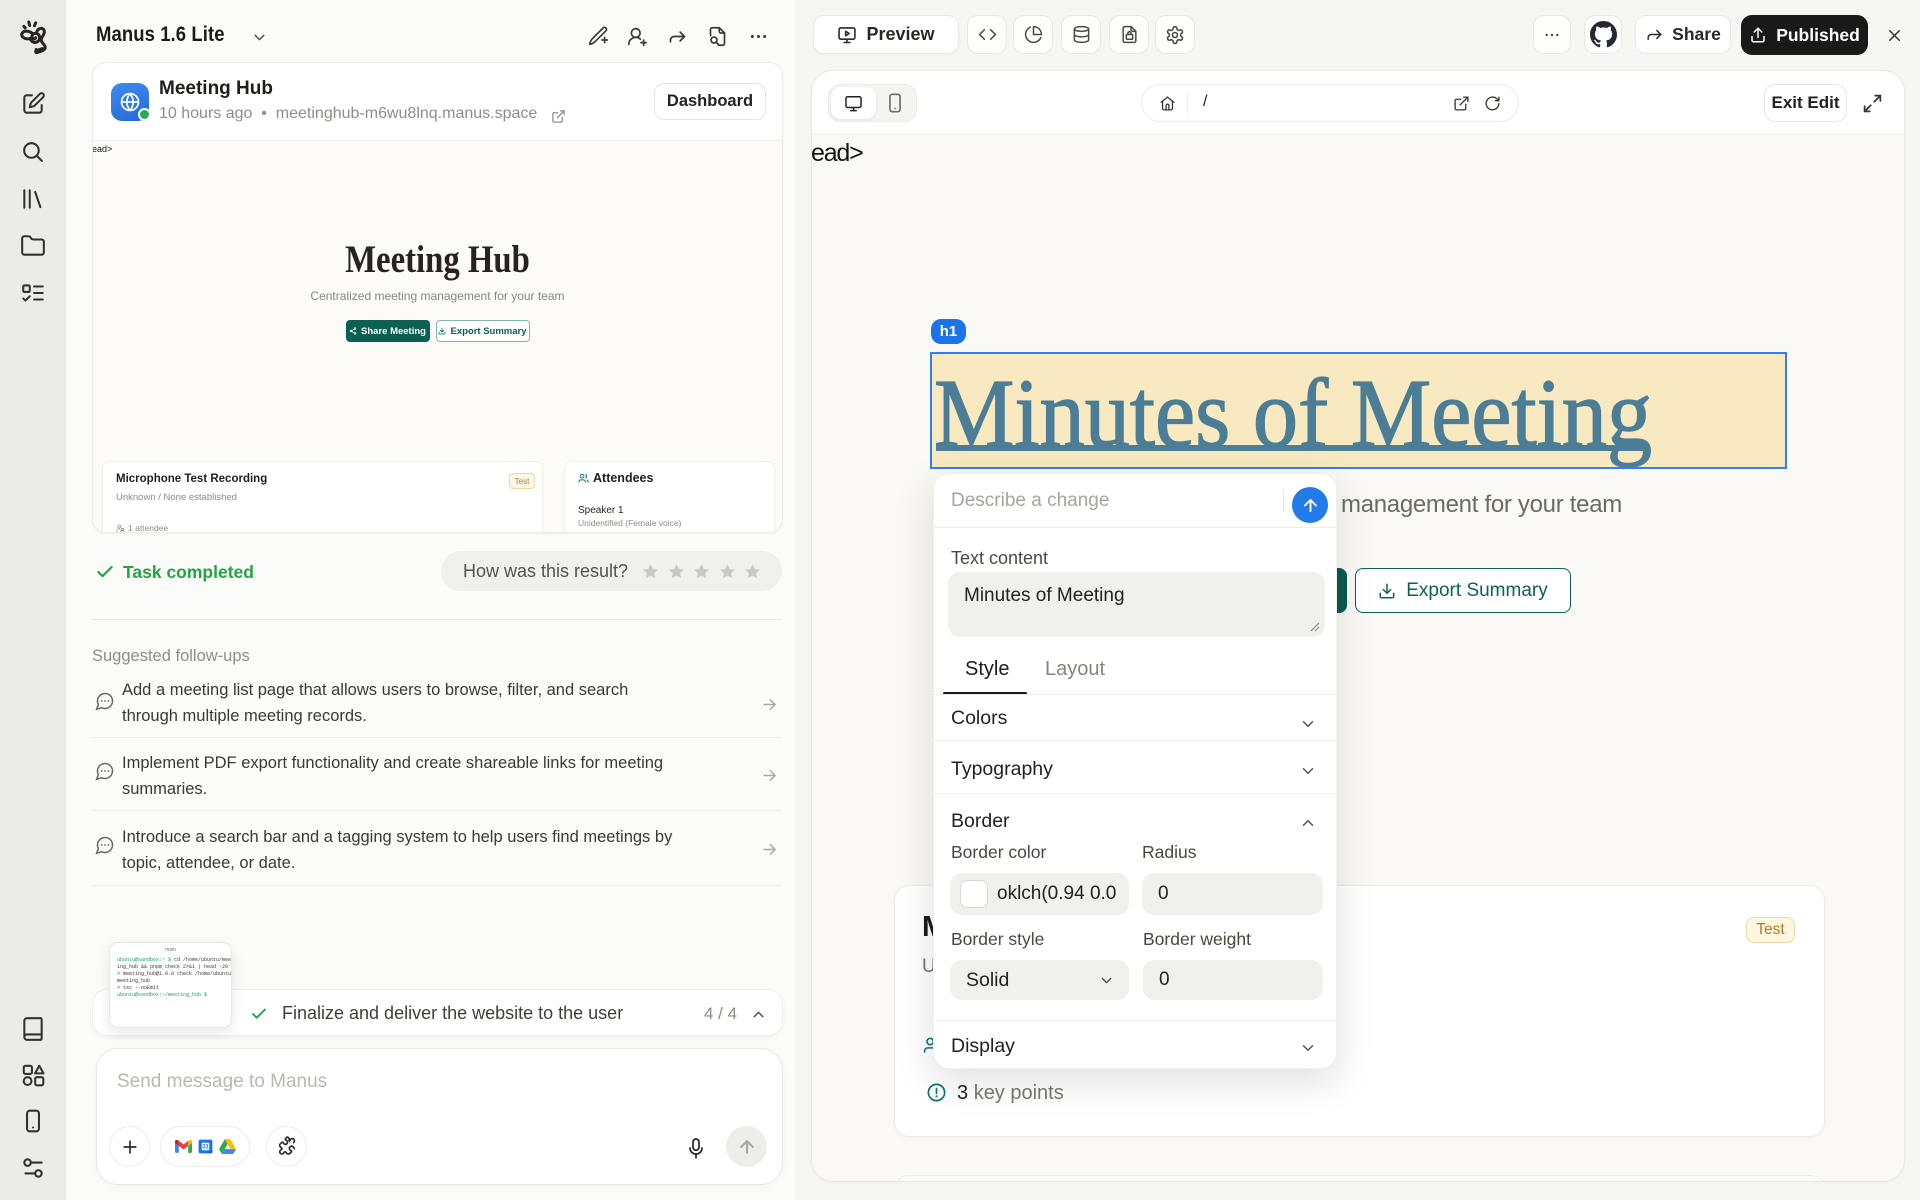 Image resolution: width=1920 pixels, height=1200 pixels. Describe the element at coordinates (205, 1148) in the screenshot. I see `svg-text: 31` at that location.